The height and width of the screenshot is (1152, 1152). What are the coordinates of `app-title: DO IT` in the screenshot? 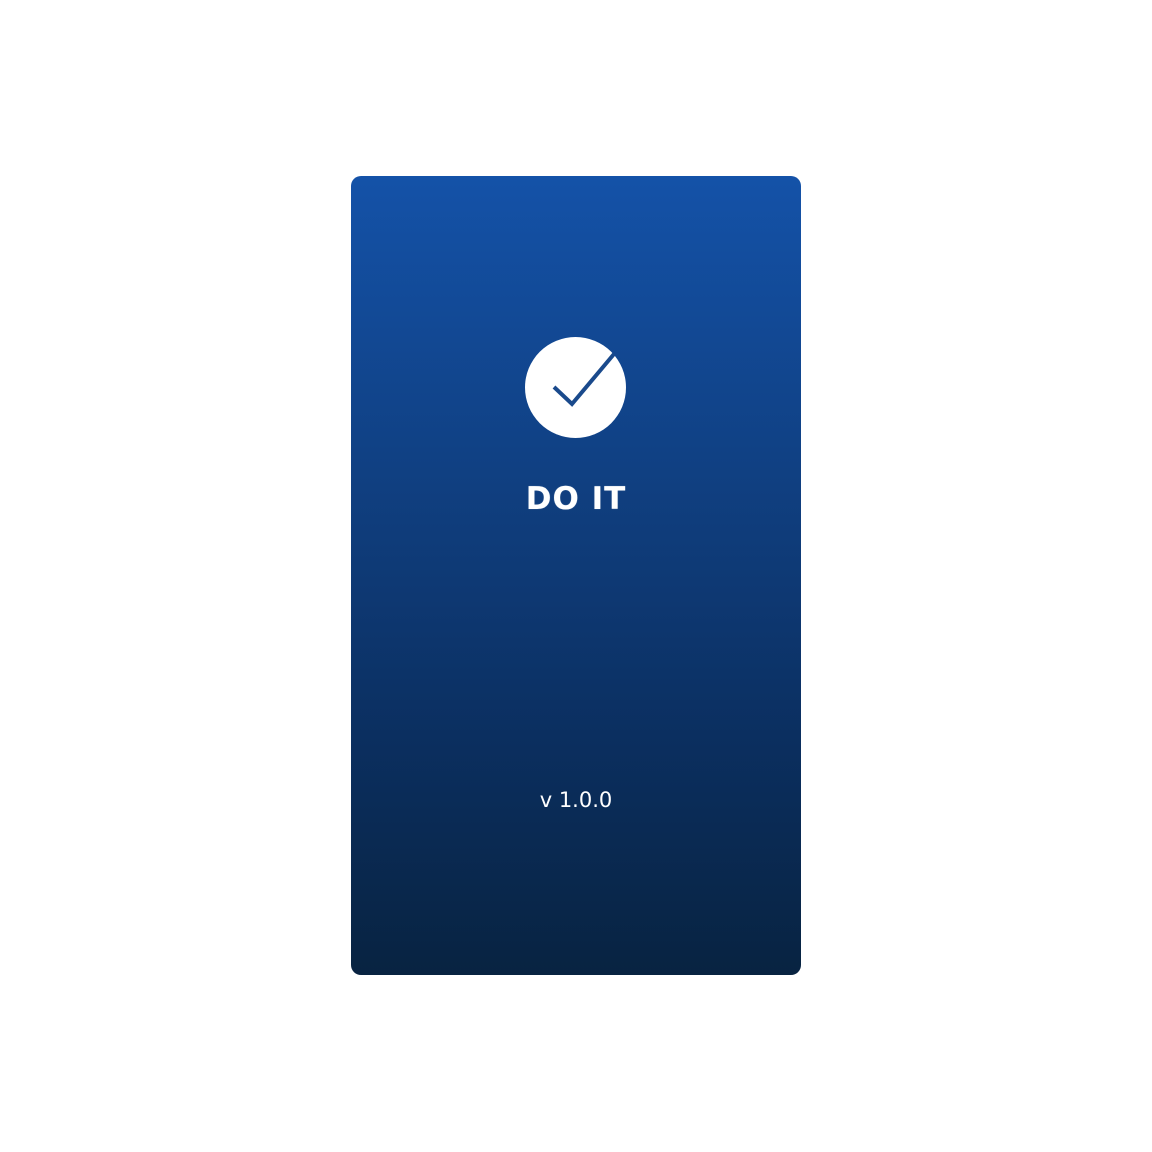 It's located at (576, 499).